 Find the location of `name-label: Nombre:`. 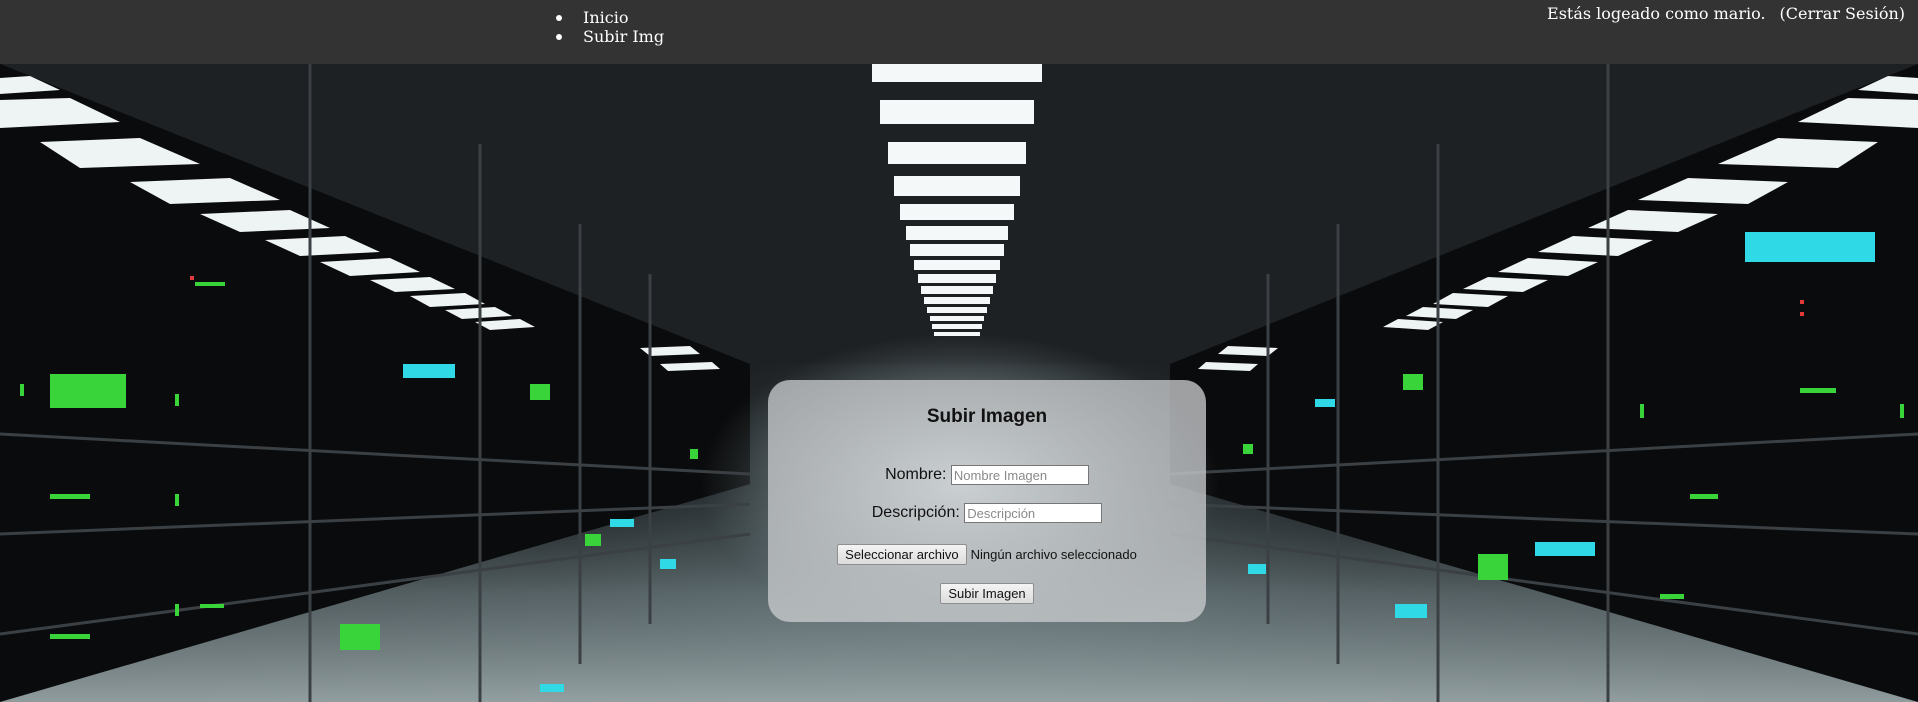

name-label: Nombre: is located at coordinates (916, 475).